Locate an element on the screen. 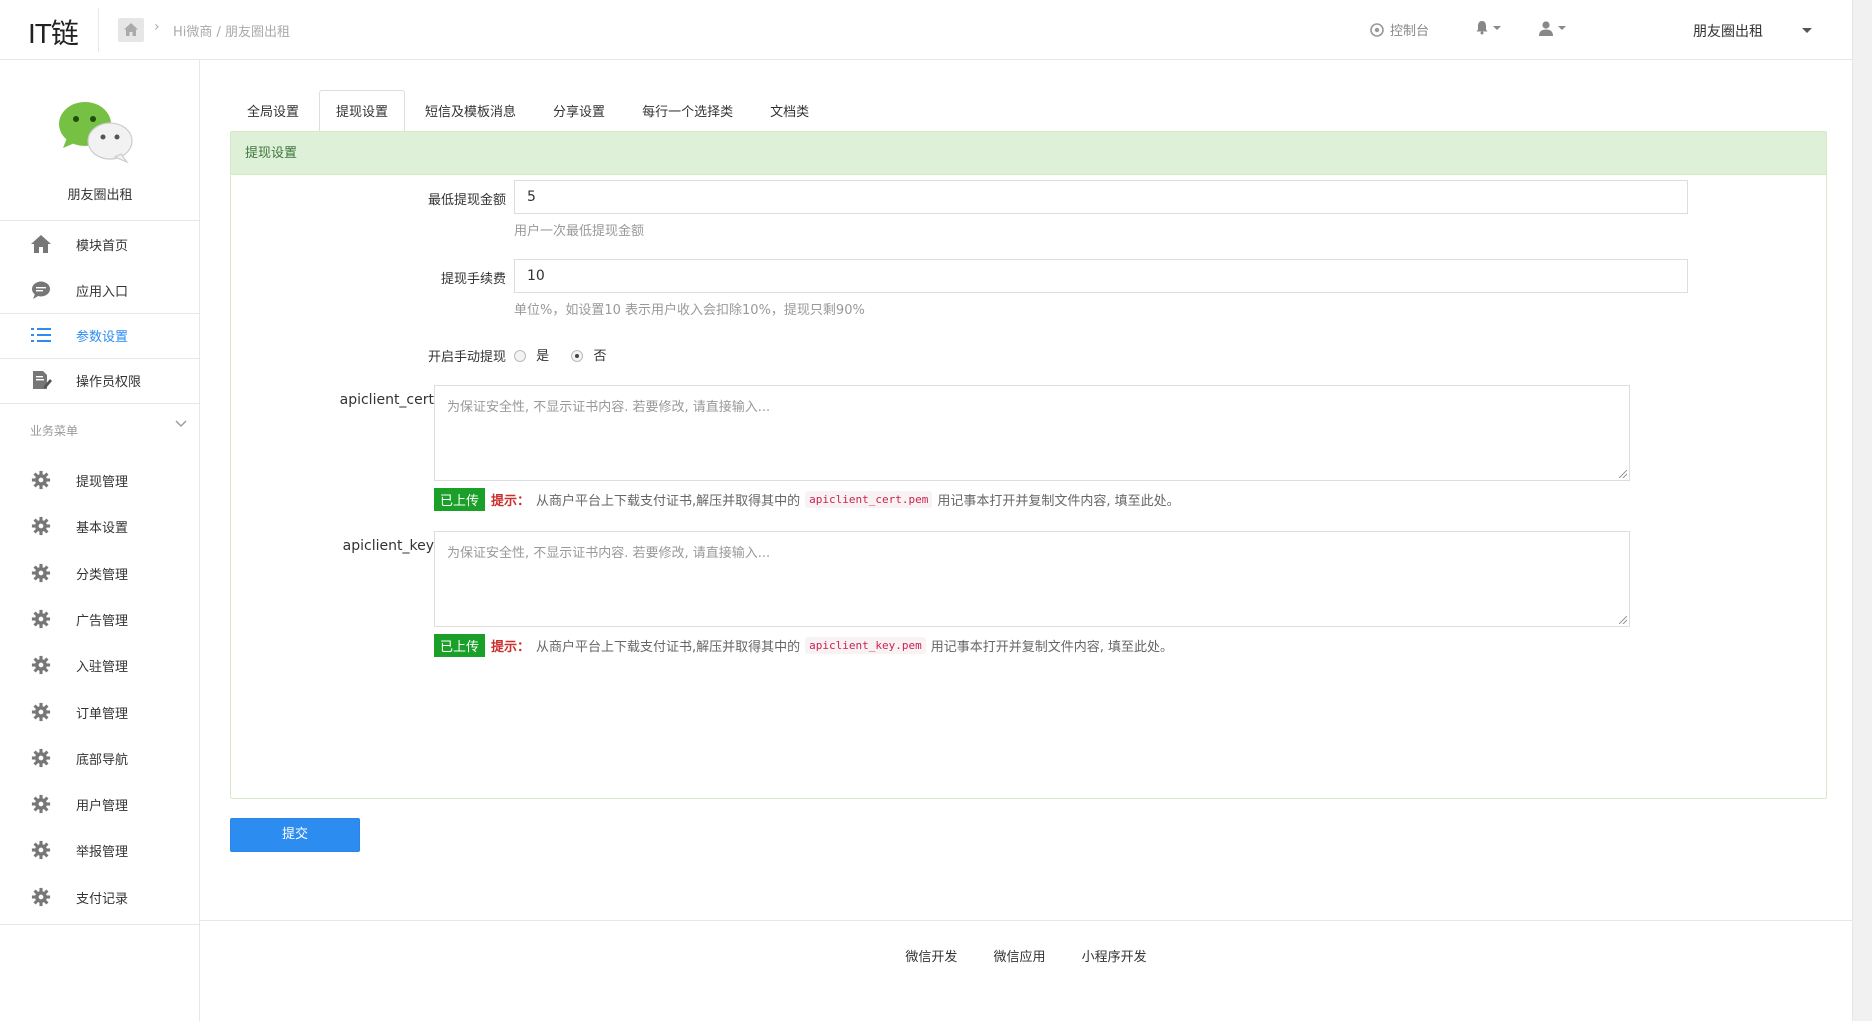  home-icon is located at coordinates (131, 29).